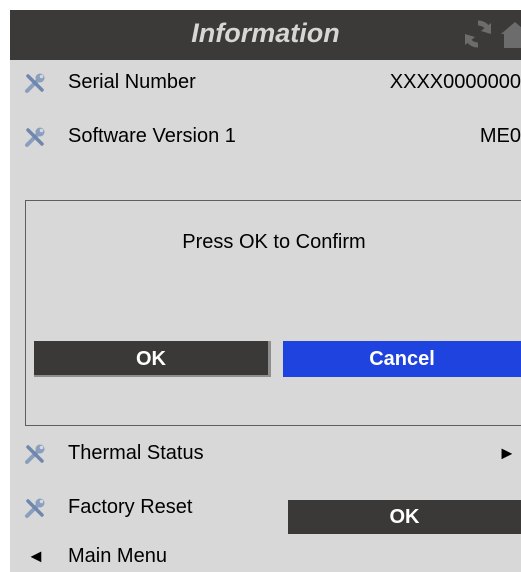  I want to click on factory-reset-ok-button: OK, so click(404, 517).